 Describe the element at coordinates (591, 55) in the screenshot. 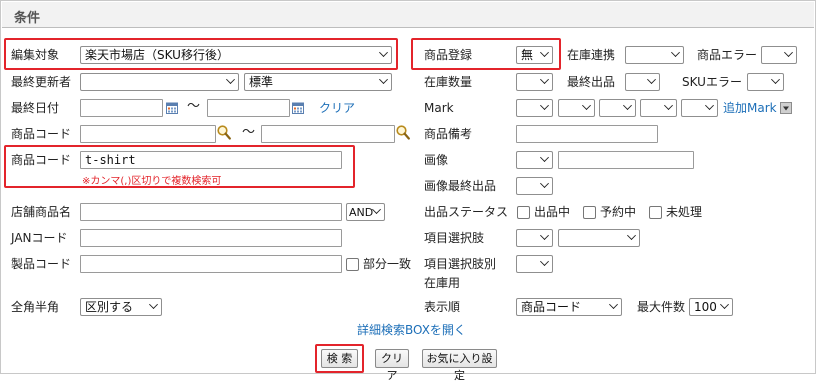

I see `stock-link-label: 在庫連携` at that location.